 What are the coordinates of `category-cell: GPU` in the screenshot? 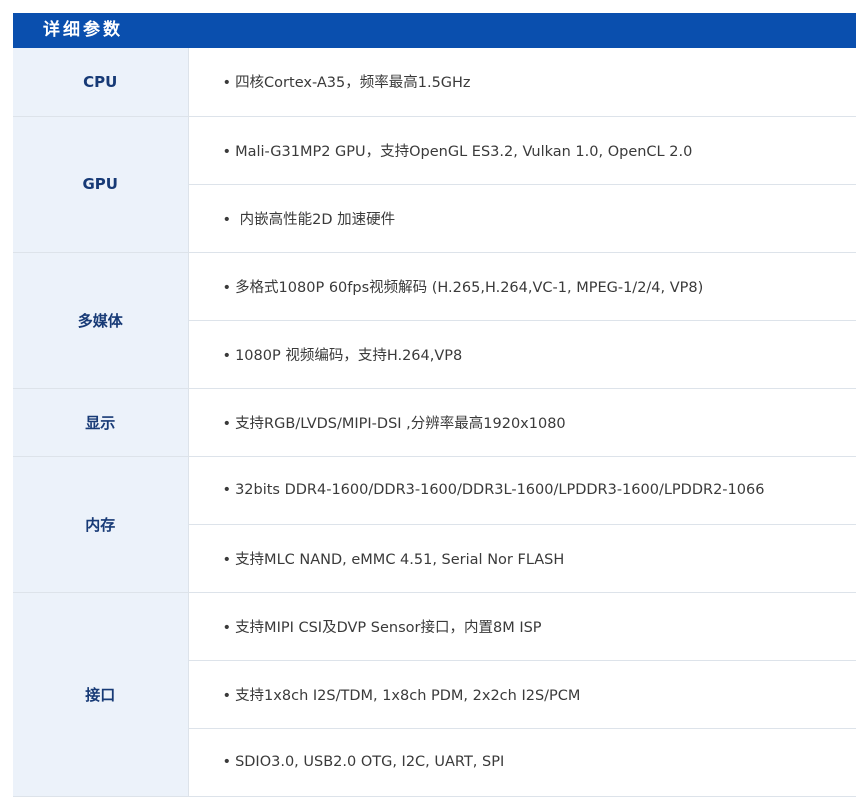 It's located at (100, 184).